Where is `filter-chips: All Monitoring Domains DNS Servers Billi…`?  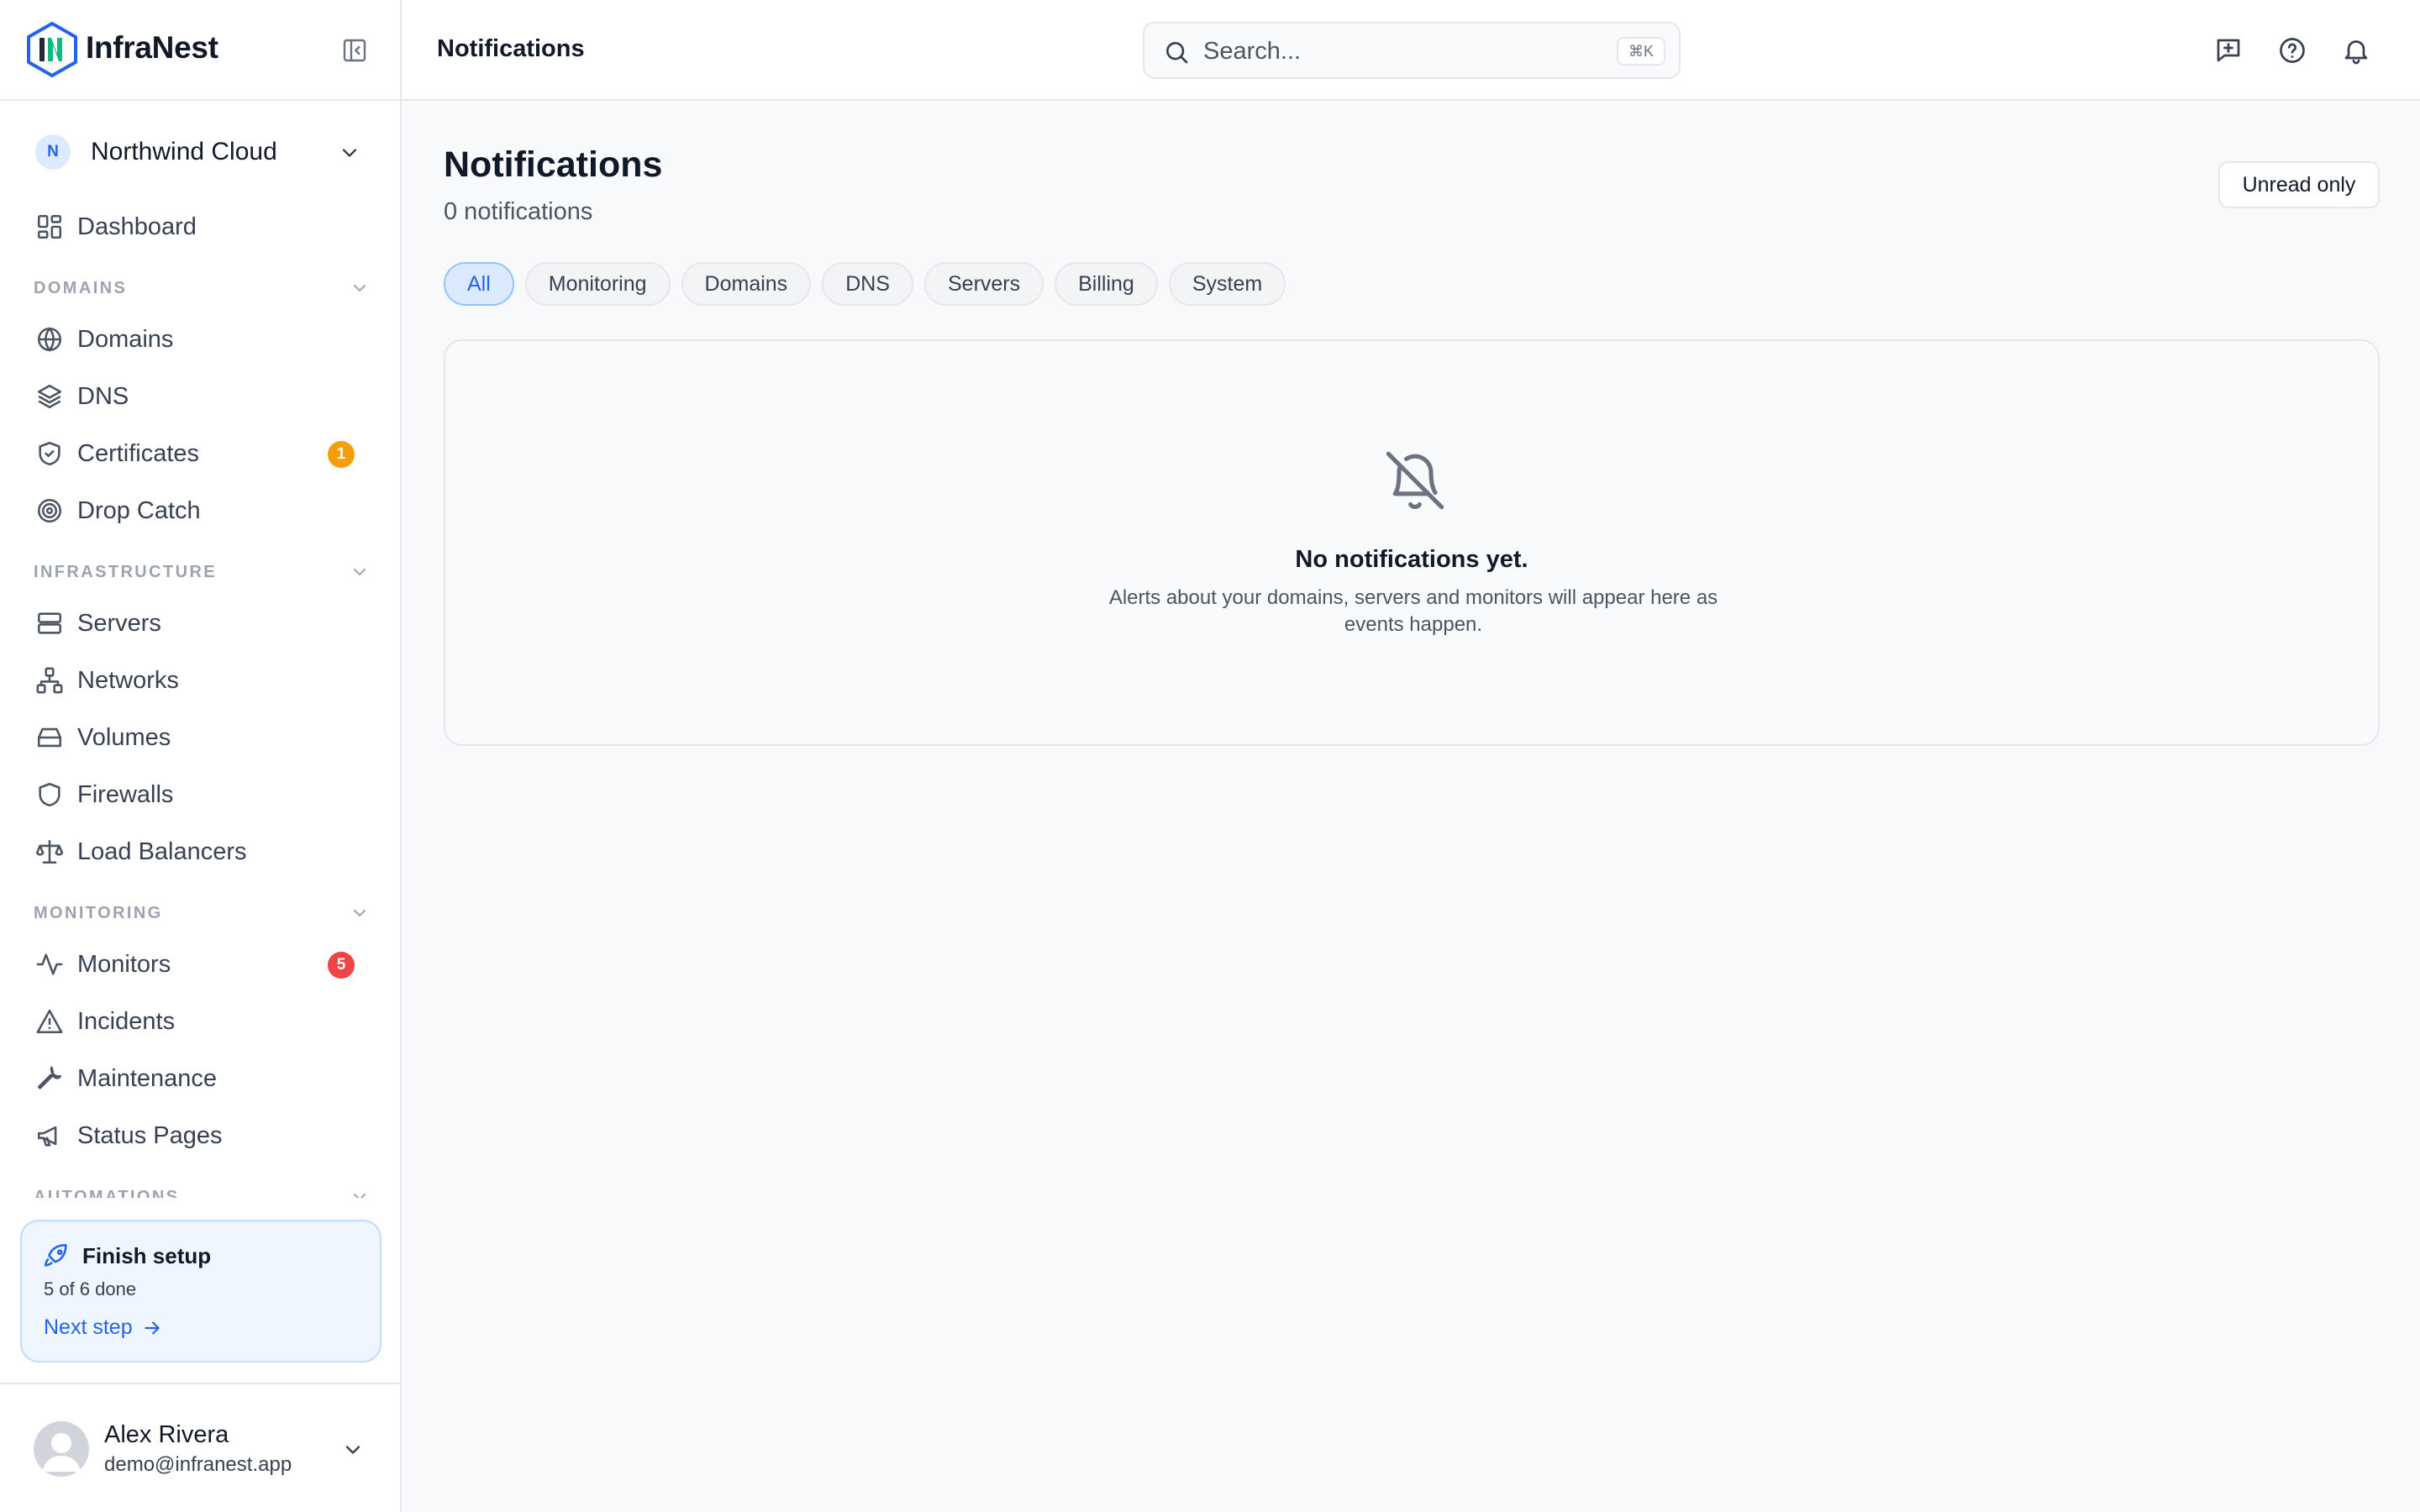
filter-chips: All Monitoring Domains DNS Servers Billi… is located at coordinates (865, 284).